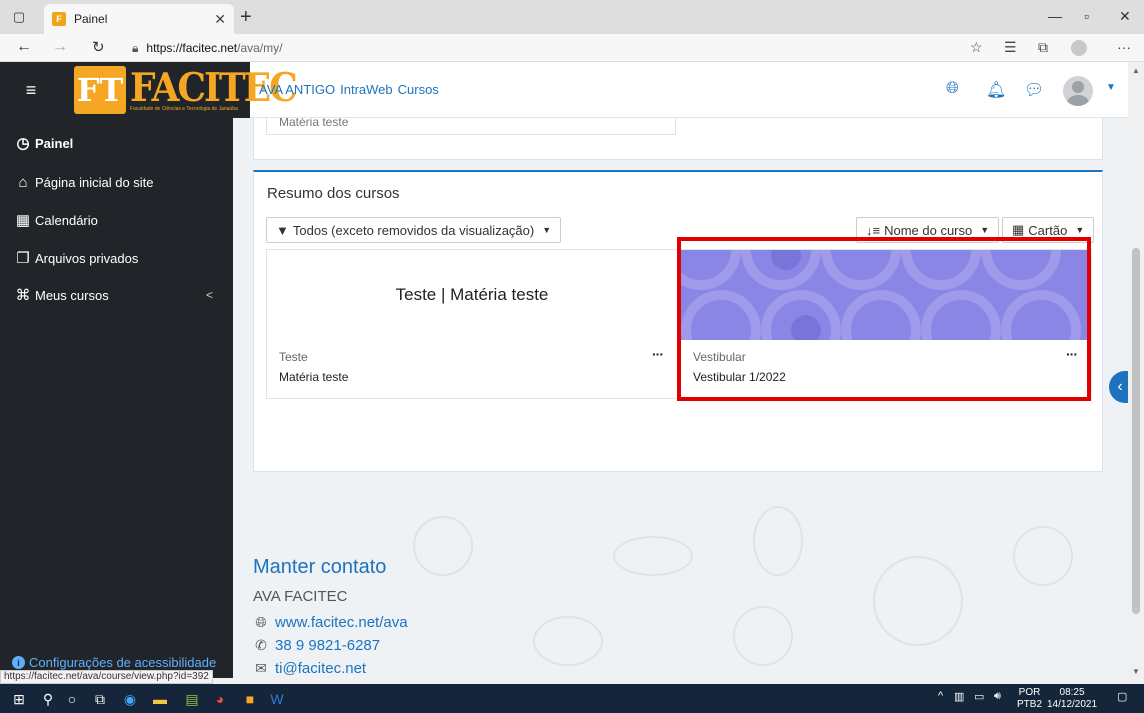 The height and width of the screenshot is (713, 1144). I want to click on course-name: Matéria teste, so click(313, 377).